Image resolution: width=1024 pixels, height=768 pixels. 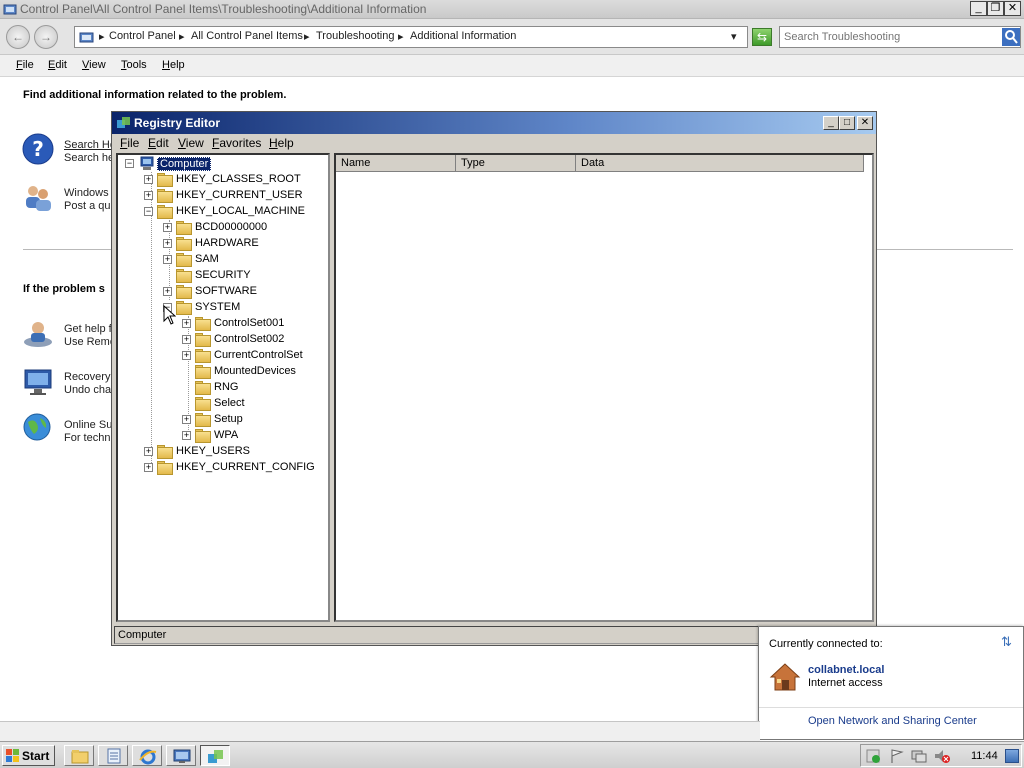 What do you see at coordinates (134, 65) in the screenshot?
I see `menu-tools: Tools` at bounding box center [134, 65].